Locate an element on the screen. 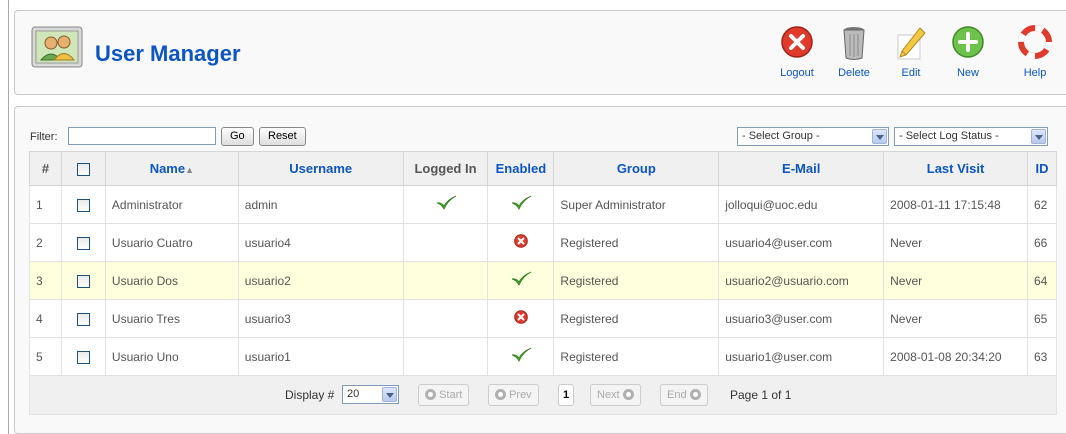 The height and width of the screenshot is (434, 1066). help-label: Help is located at coordinates (1035, 73).